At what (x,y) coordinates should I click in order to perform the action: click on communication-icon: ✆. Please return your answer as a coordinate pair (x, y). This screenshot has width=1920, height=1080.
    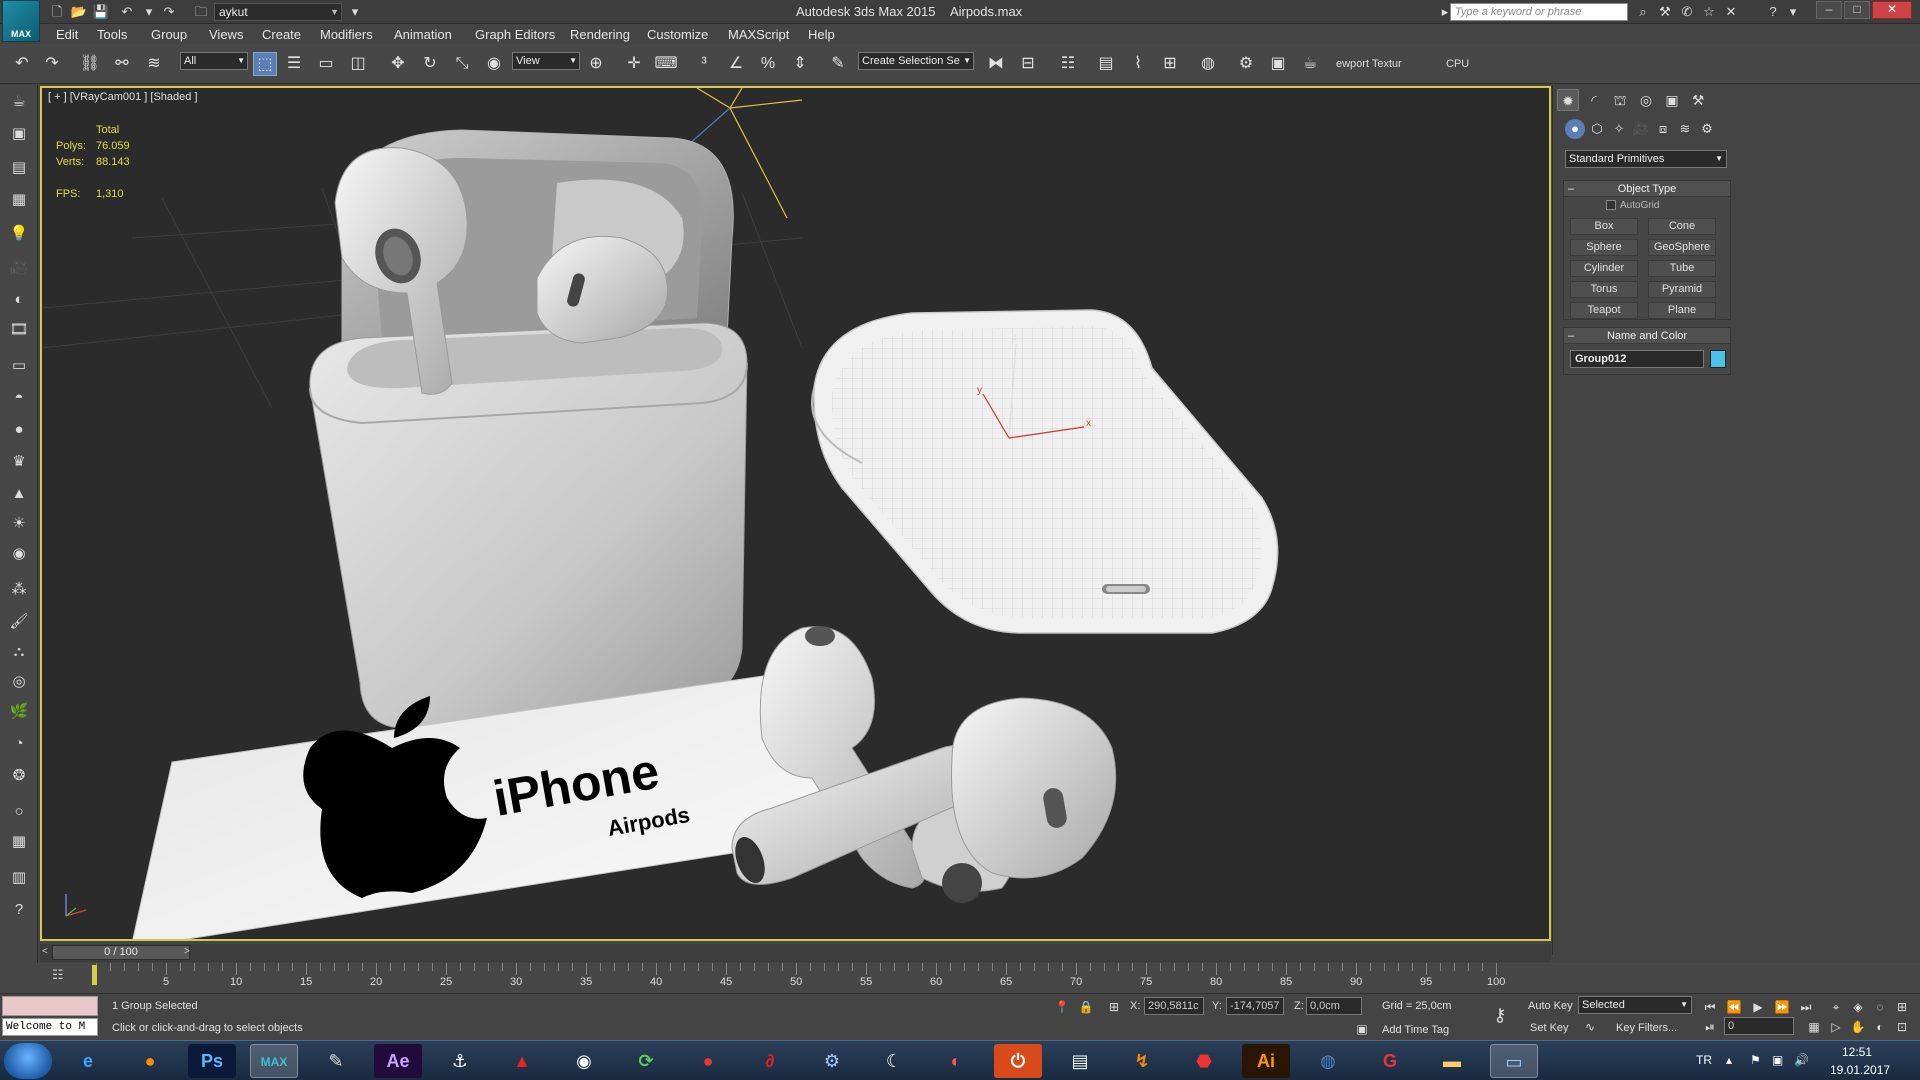
    Looking at the image, I should click on (1687, 12).